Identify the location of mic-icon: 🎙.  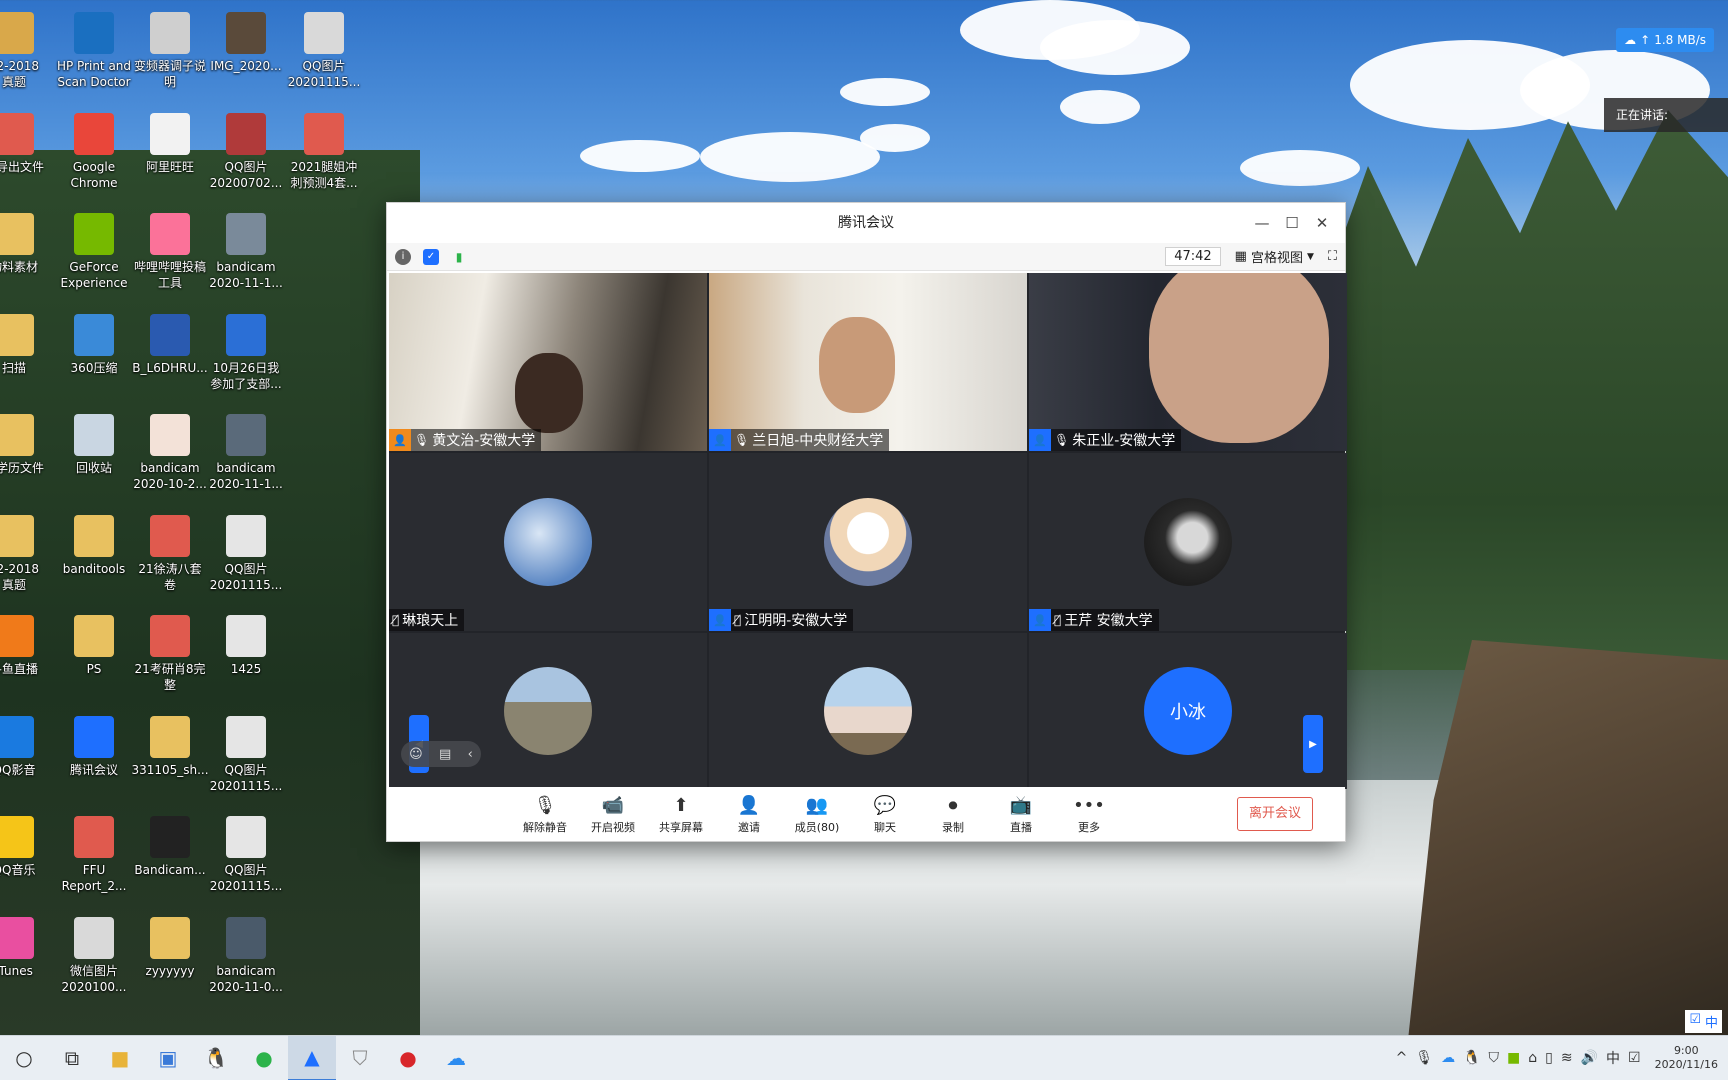
(1424, 1058).